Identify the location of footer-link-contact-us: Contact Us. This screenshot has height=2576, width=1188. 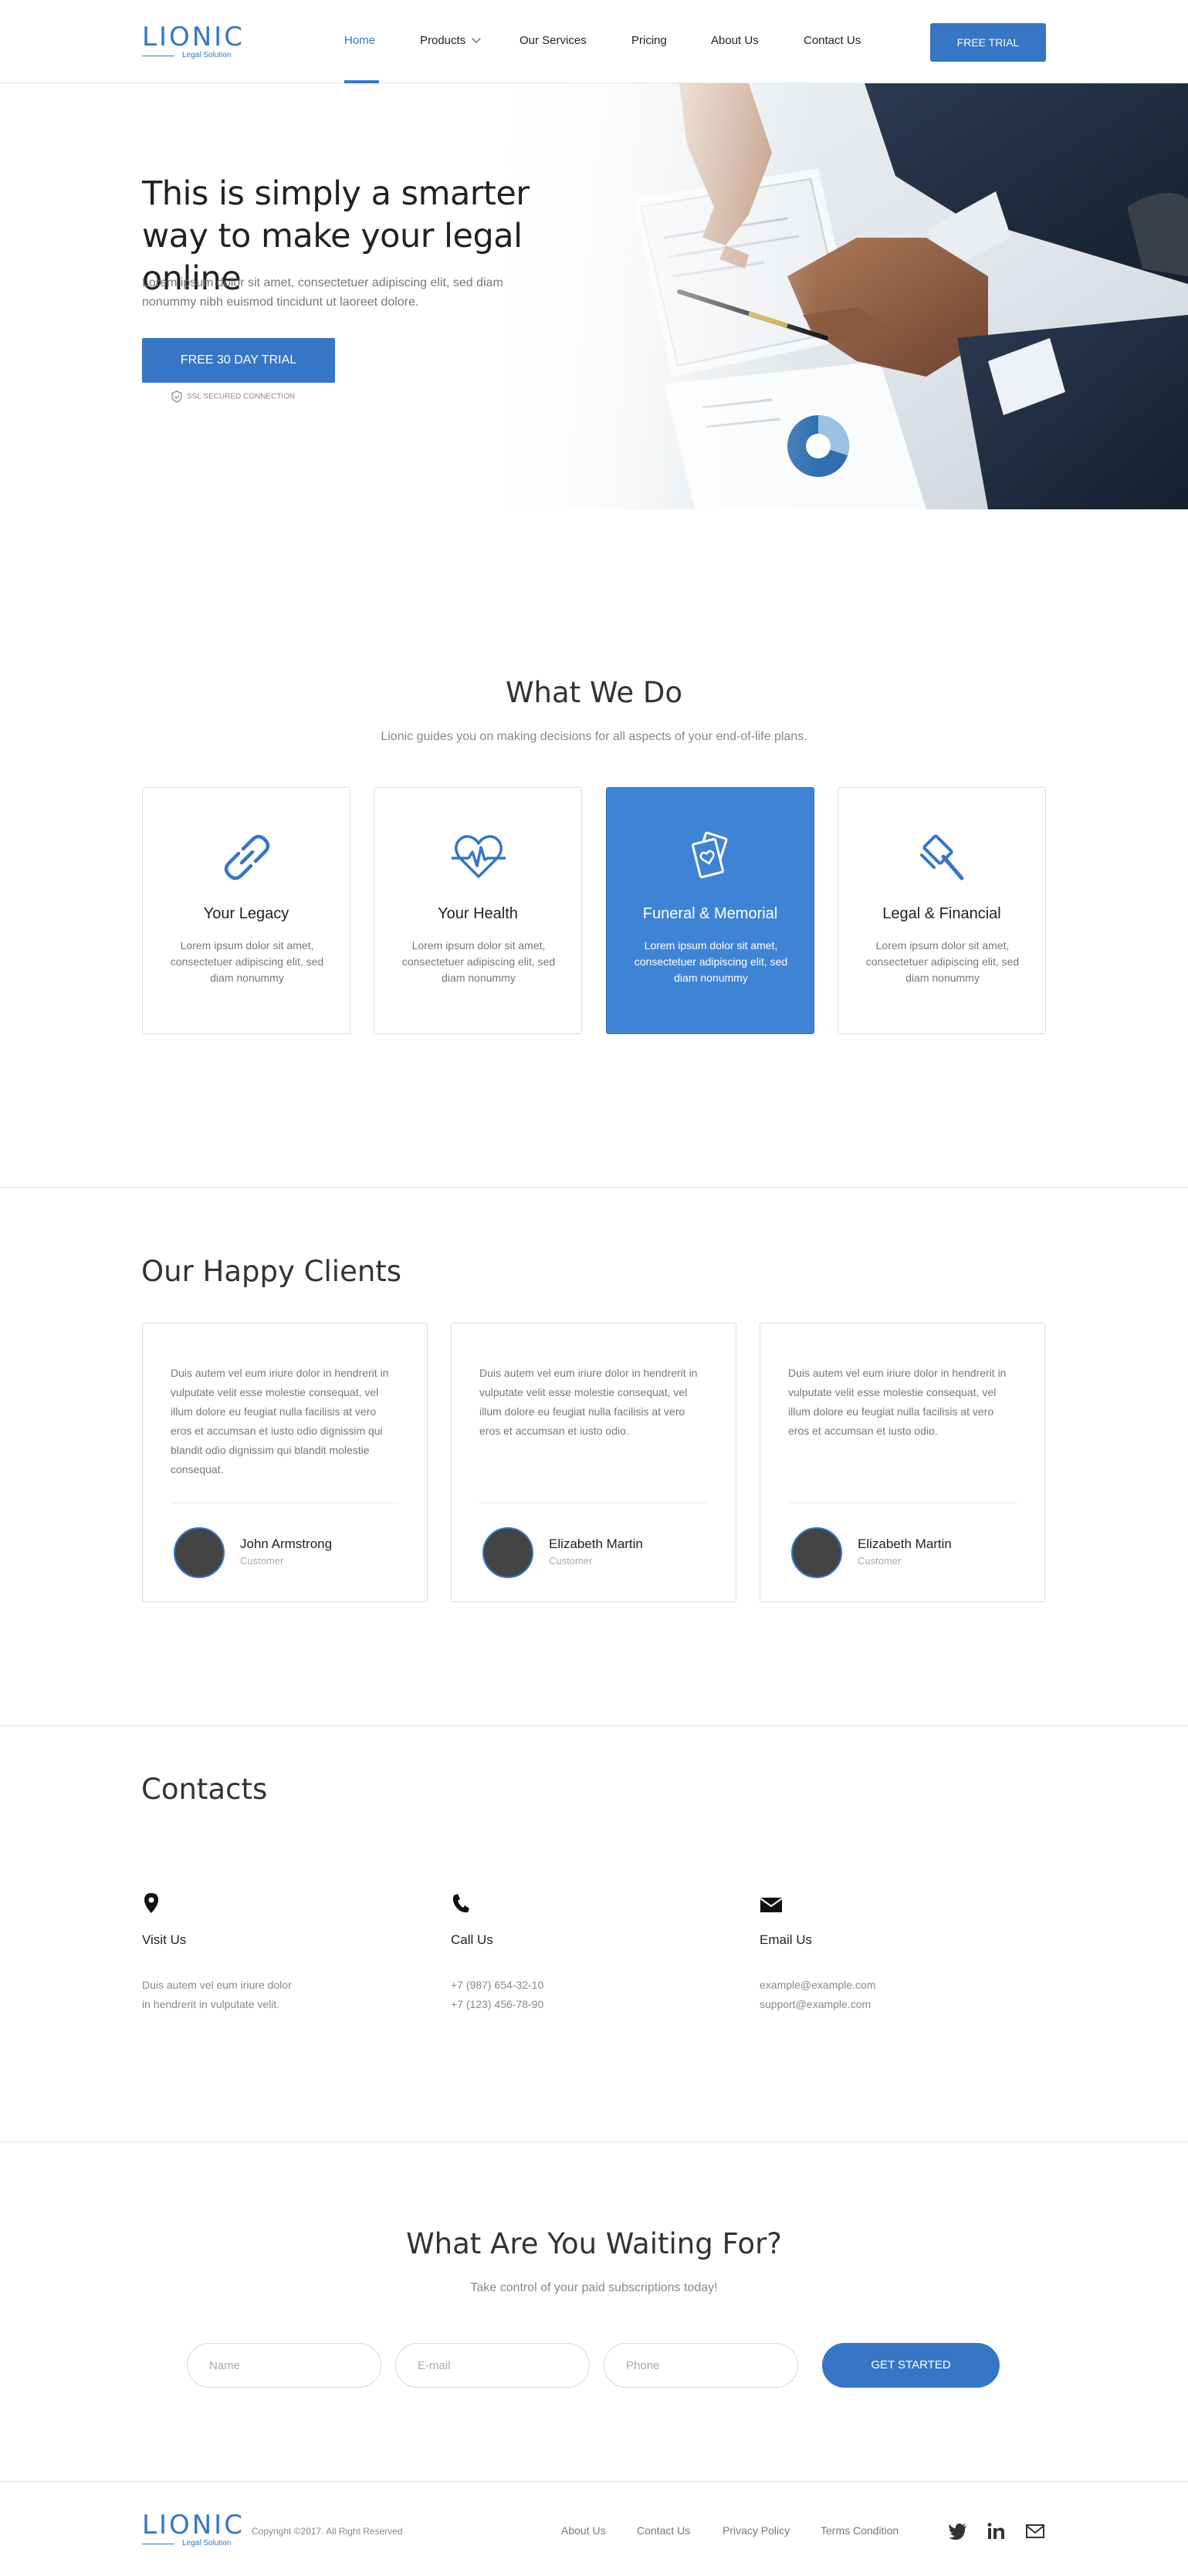
(663, 2530).